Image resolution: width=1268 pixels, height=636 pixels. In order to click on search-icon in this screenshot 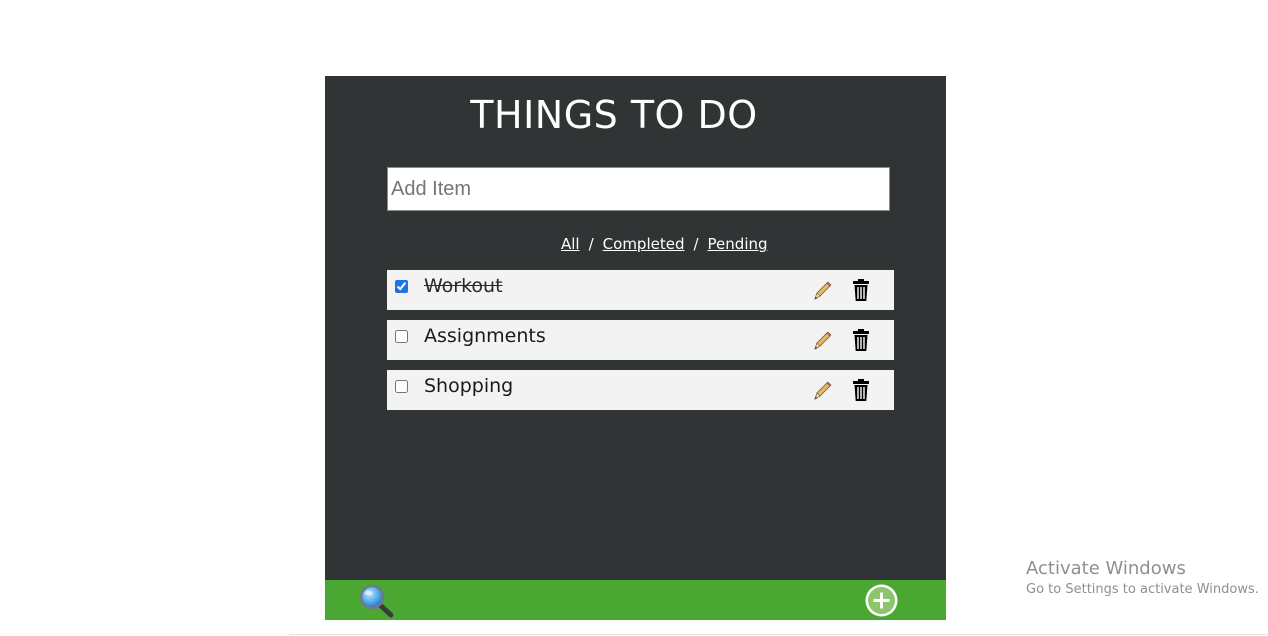, I will do `click(376, 601)`.